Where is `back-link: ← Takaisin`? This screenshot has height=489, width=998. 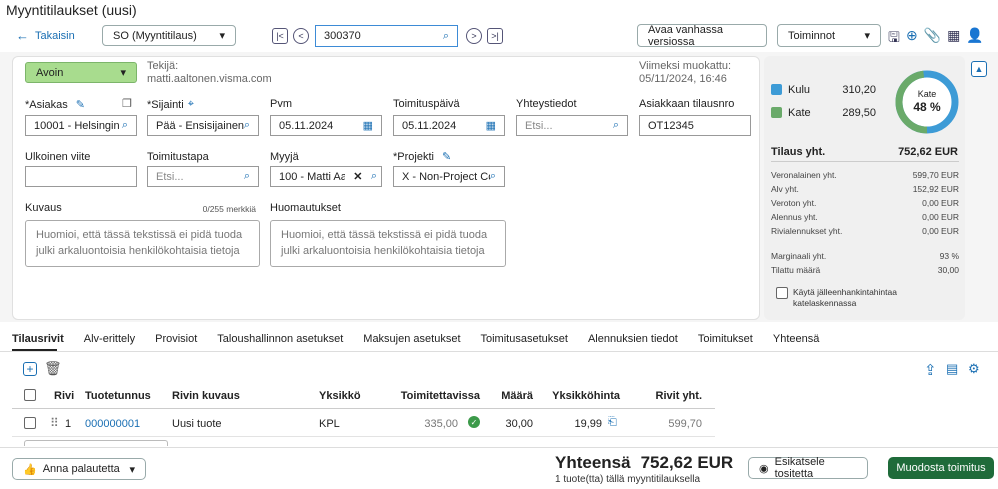
back-link: ← Takaisin is located at coordinates (45, 35).